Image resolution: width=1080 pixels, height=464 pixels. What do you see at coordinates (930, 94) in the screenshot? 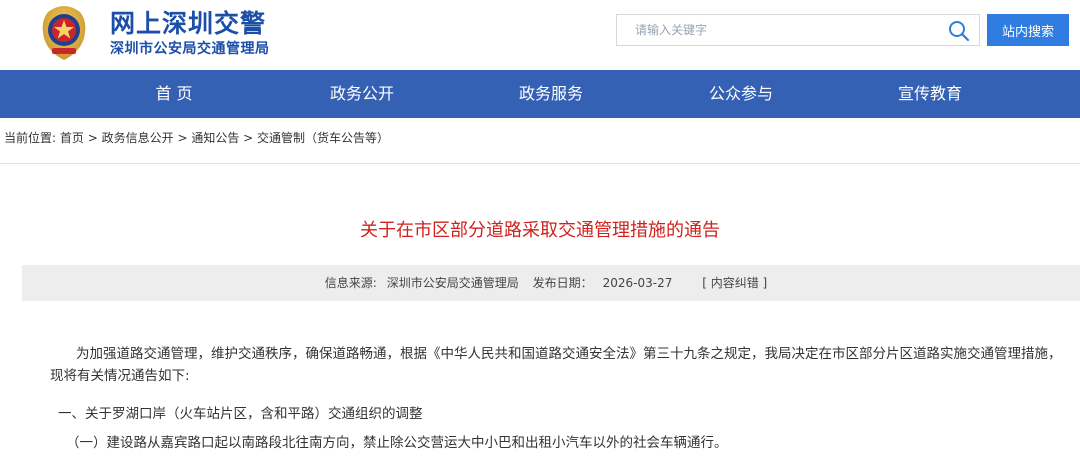
I see `nav-item-publicity-education: 宣传教育` at bounding box center [930, 94].